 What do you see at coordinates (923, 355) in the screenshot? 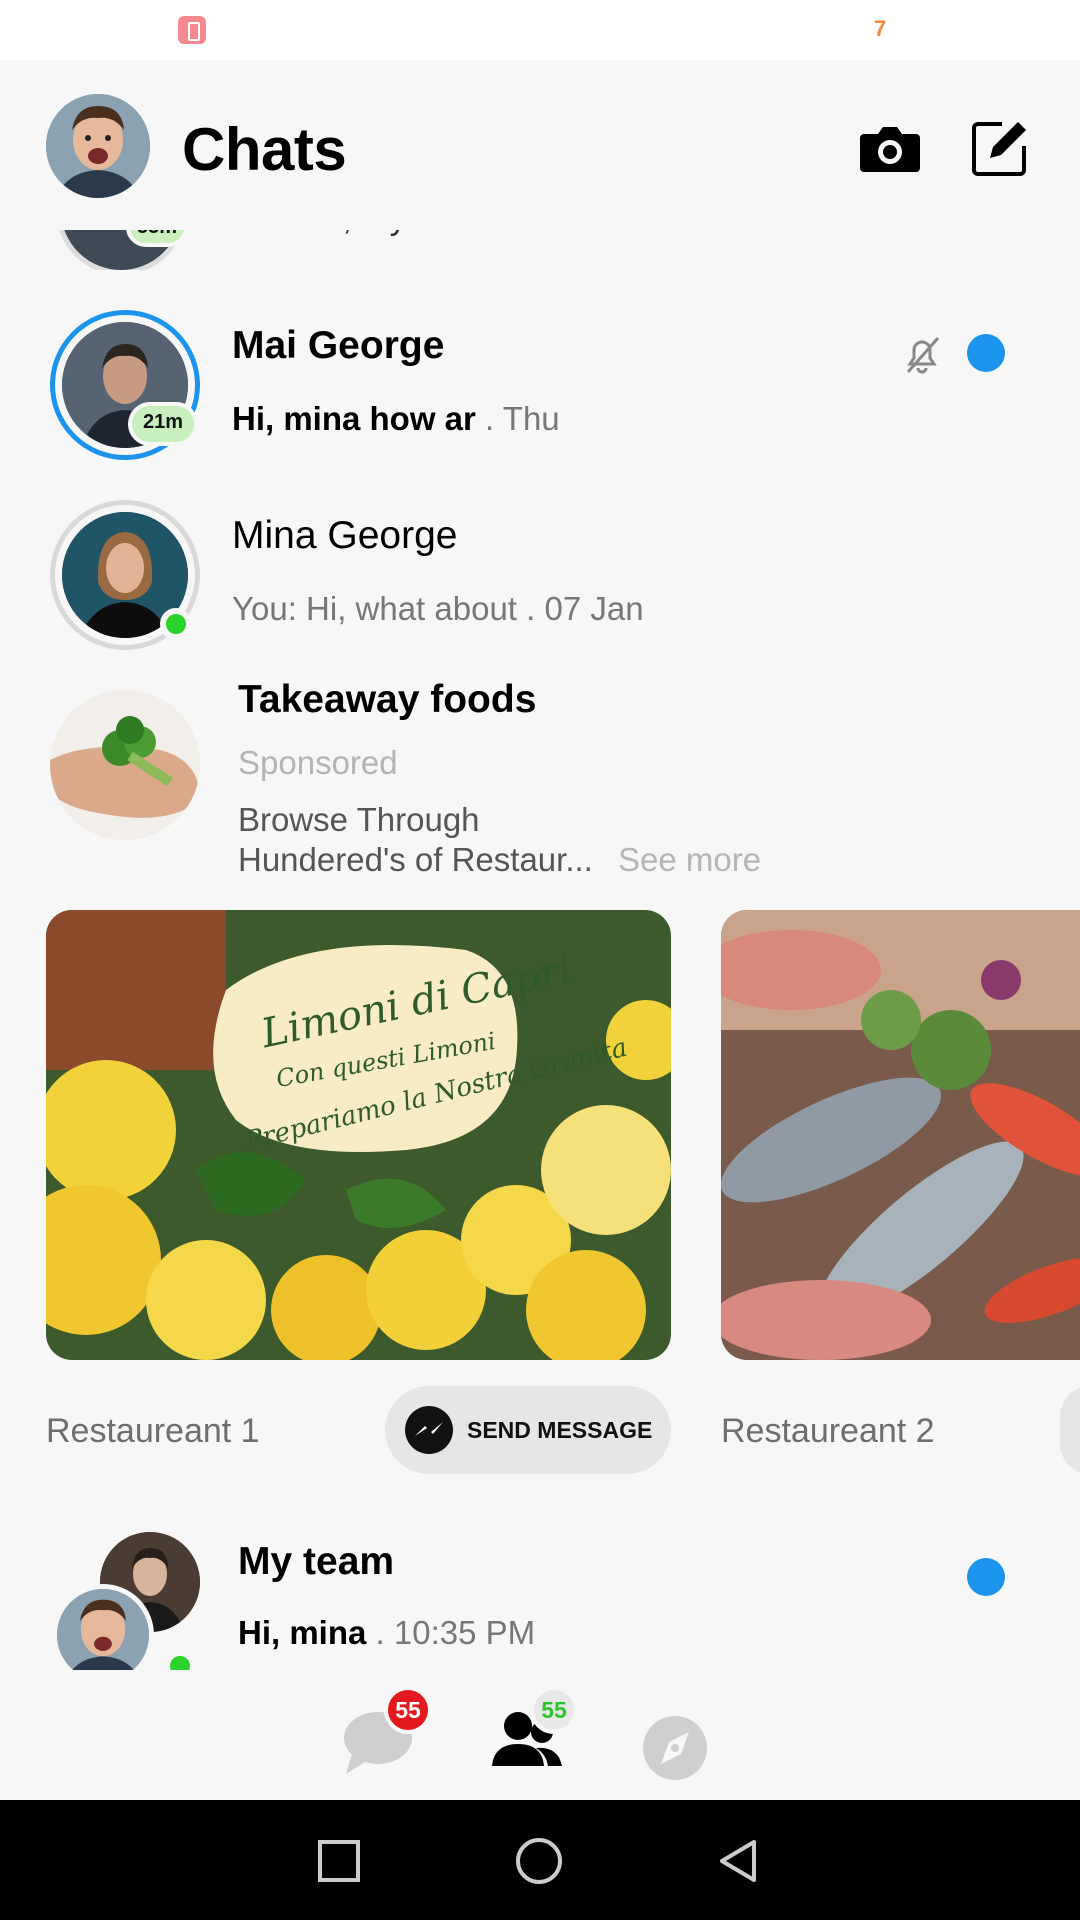
I see `muted-bell-icon` at bounding box center [923, 355].